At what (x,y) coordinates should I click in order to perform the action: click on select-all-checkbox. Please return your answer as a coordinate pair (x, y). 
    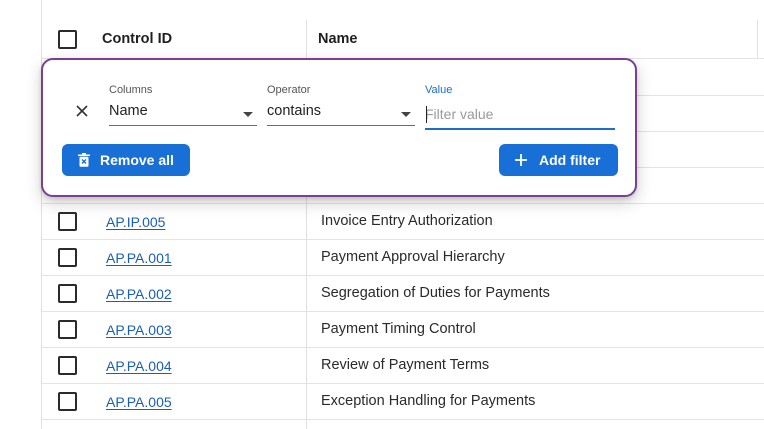
    Looking at the image, I should click on (67, 39).